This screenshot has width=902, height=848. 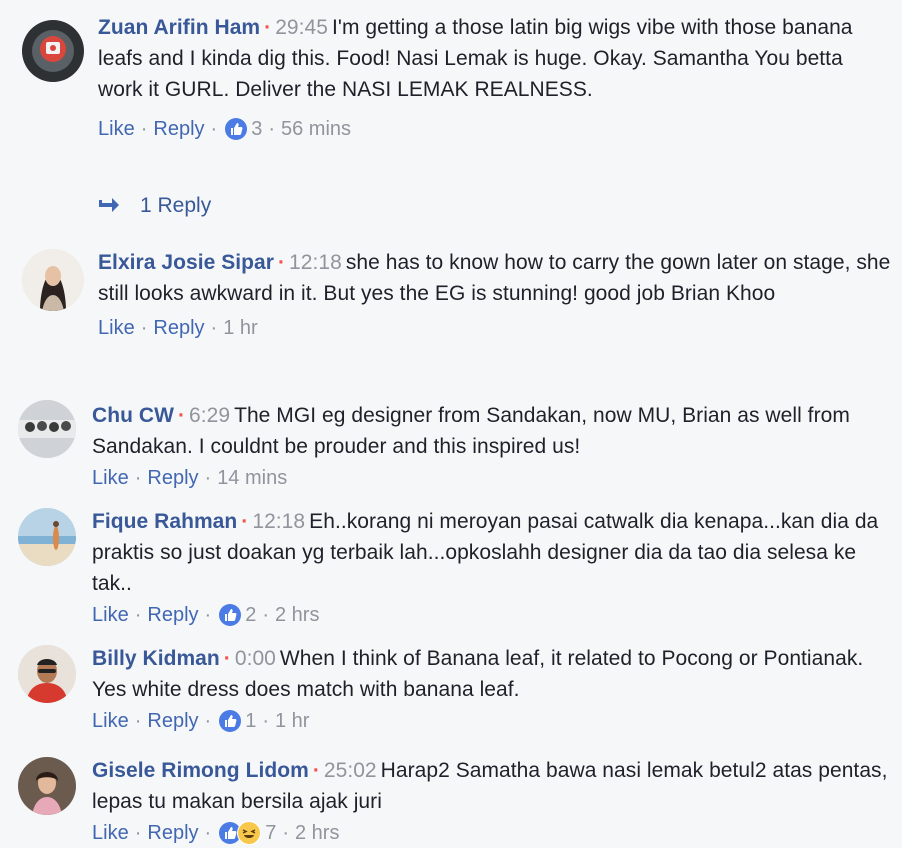 What do you see at coordinates (156, 658) in the screenshot?
I see `commenter-name: Billy Kidman` at bounding box center [156, 658].